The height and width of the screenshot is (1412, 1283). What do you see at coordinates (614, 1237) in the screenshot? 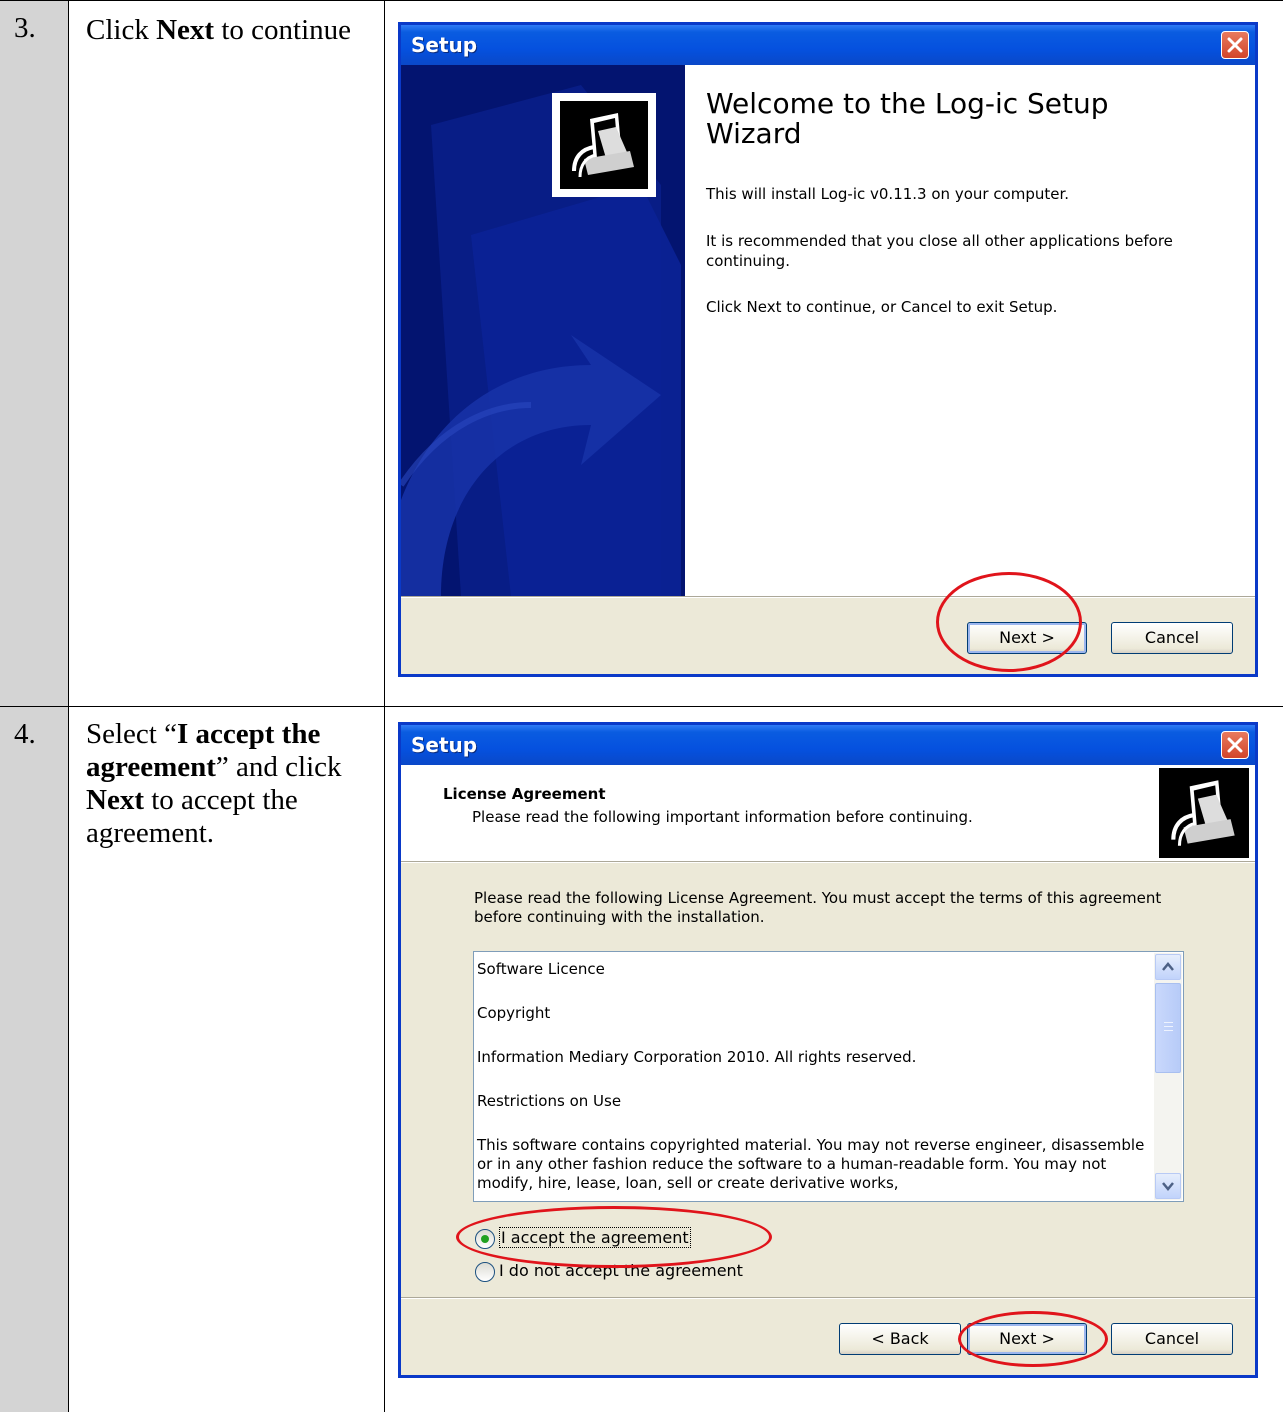
I see `accept-radio-highlight-ring` at bounding box center [614, 1237].